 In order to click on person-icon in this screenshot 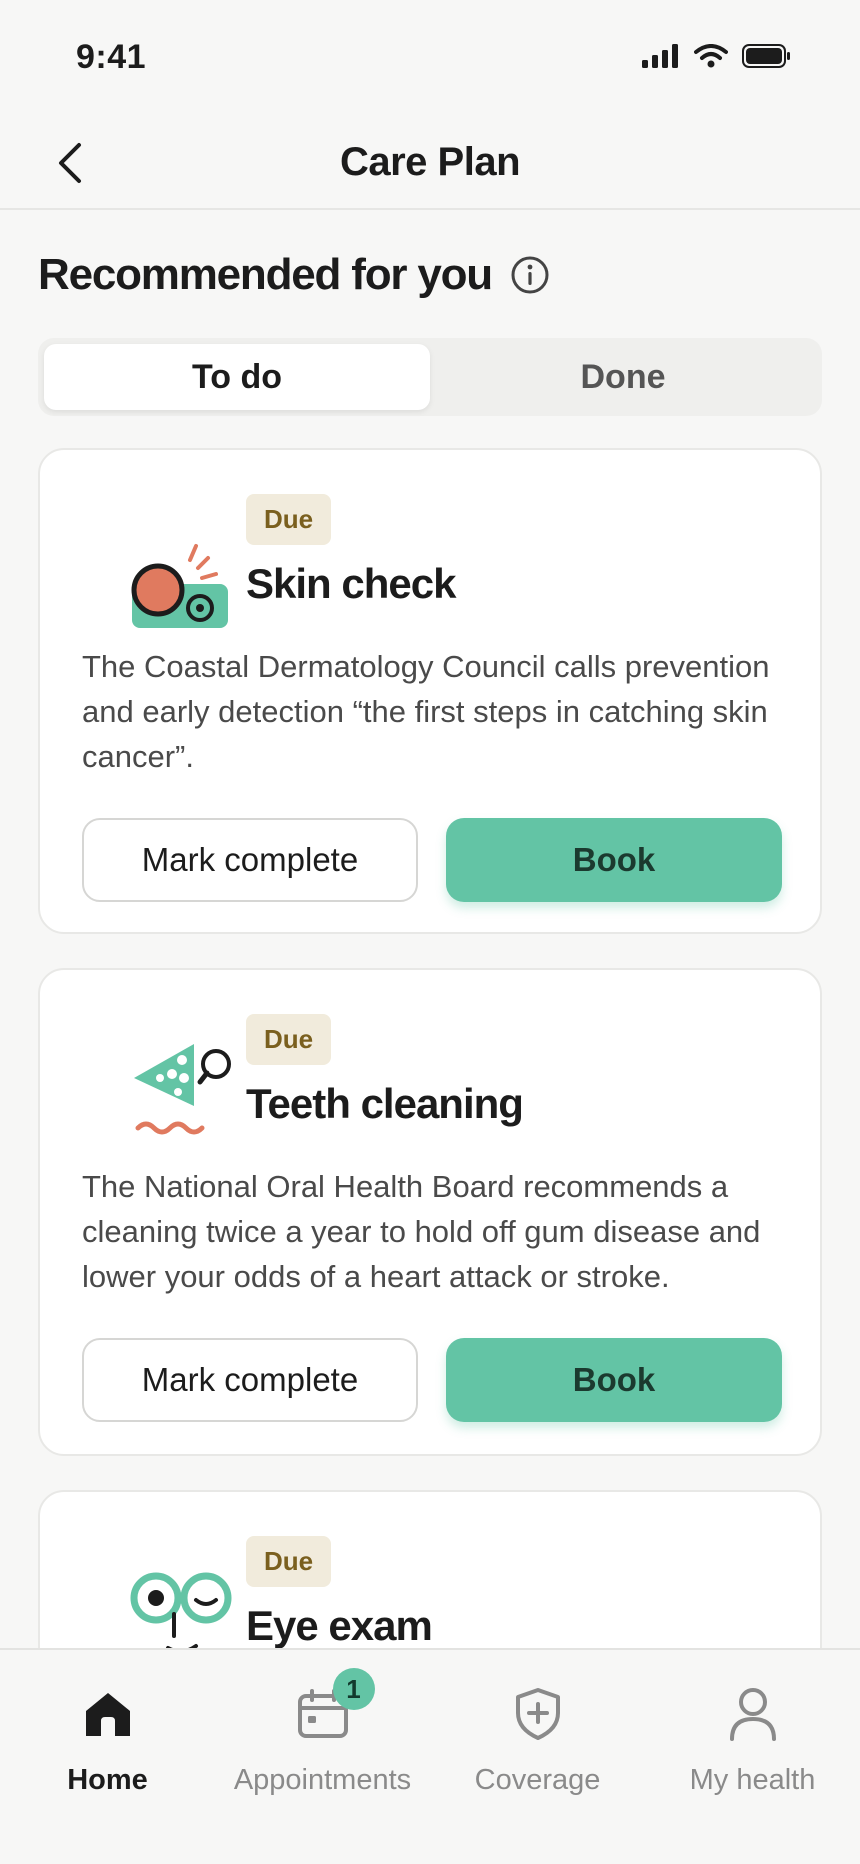, I will do `click(752, 1714)`.